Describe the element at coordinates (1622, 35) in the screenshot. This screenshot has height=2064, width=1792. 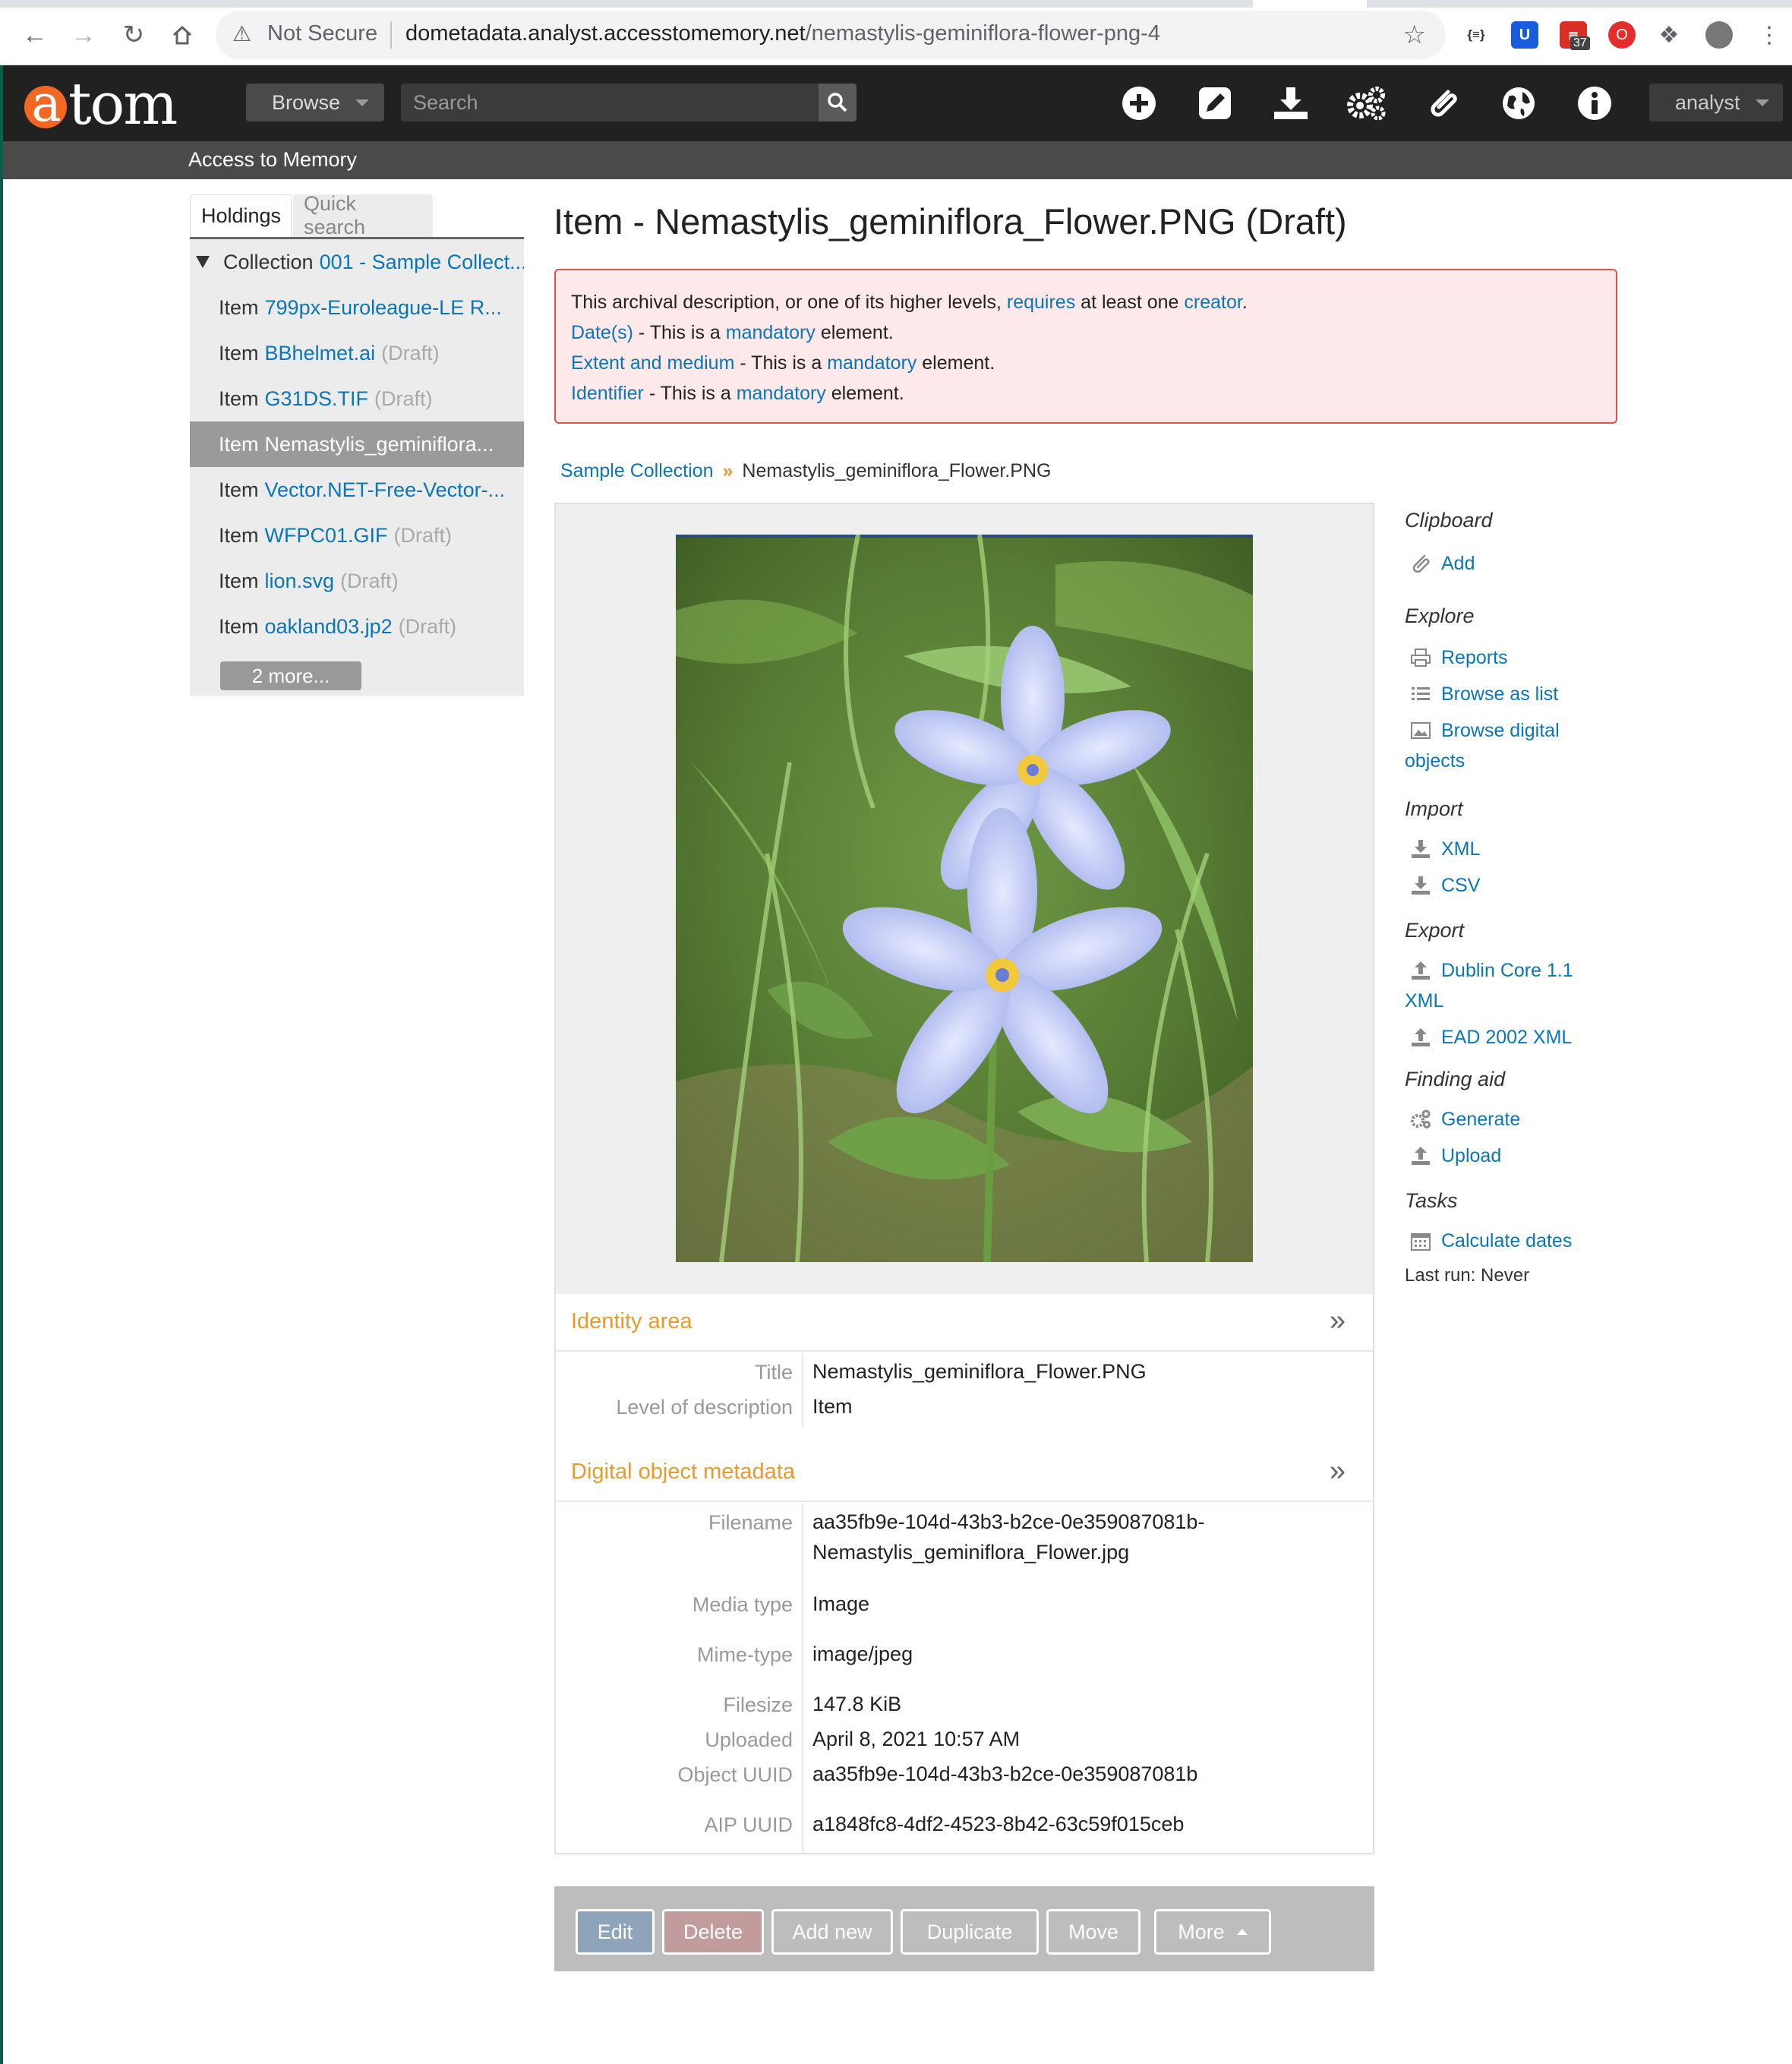
I see `opera-extension-icon: O` at that location.